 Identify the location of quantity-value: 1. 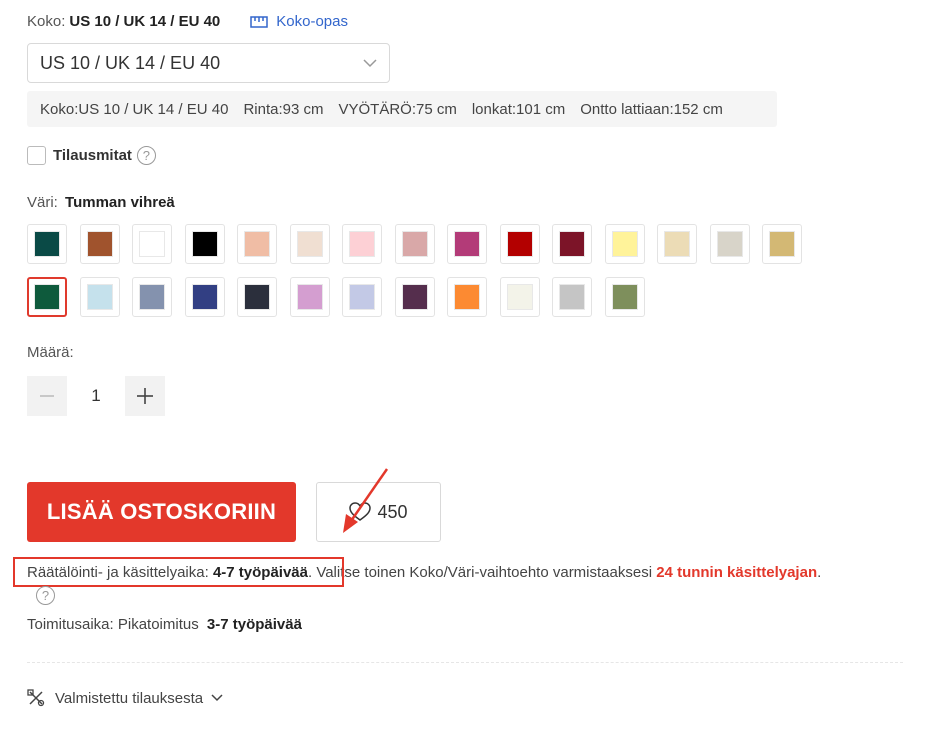
(96, 396).